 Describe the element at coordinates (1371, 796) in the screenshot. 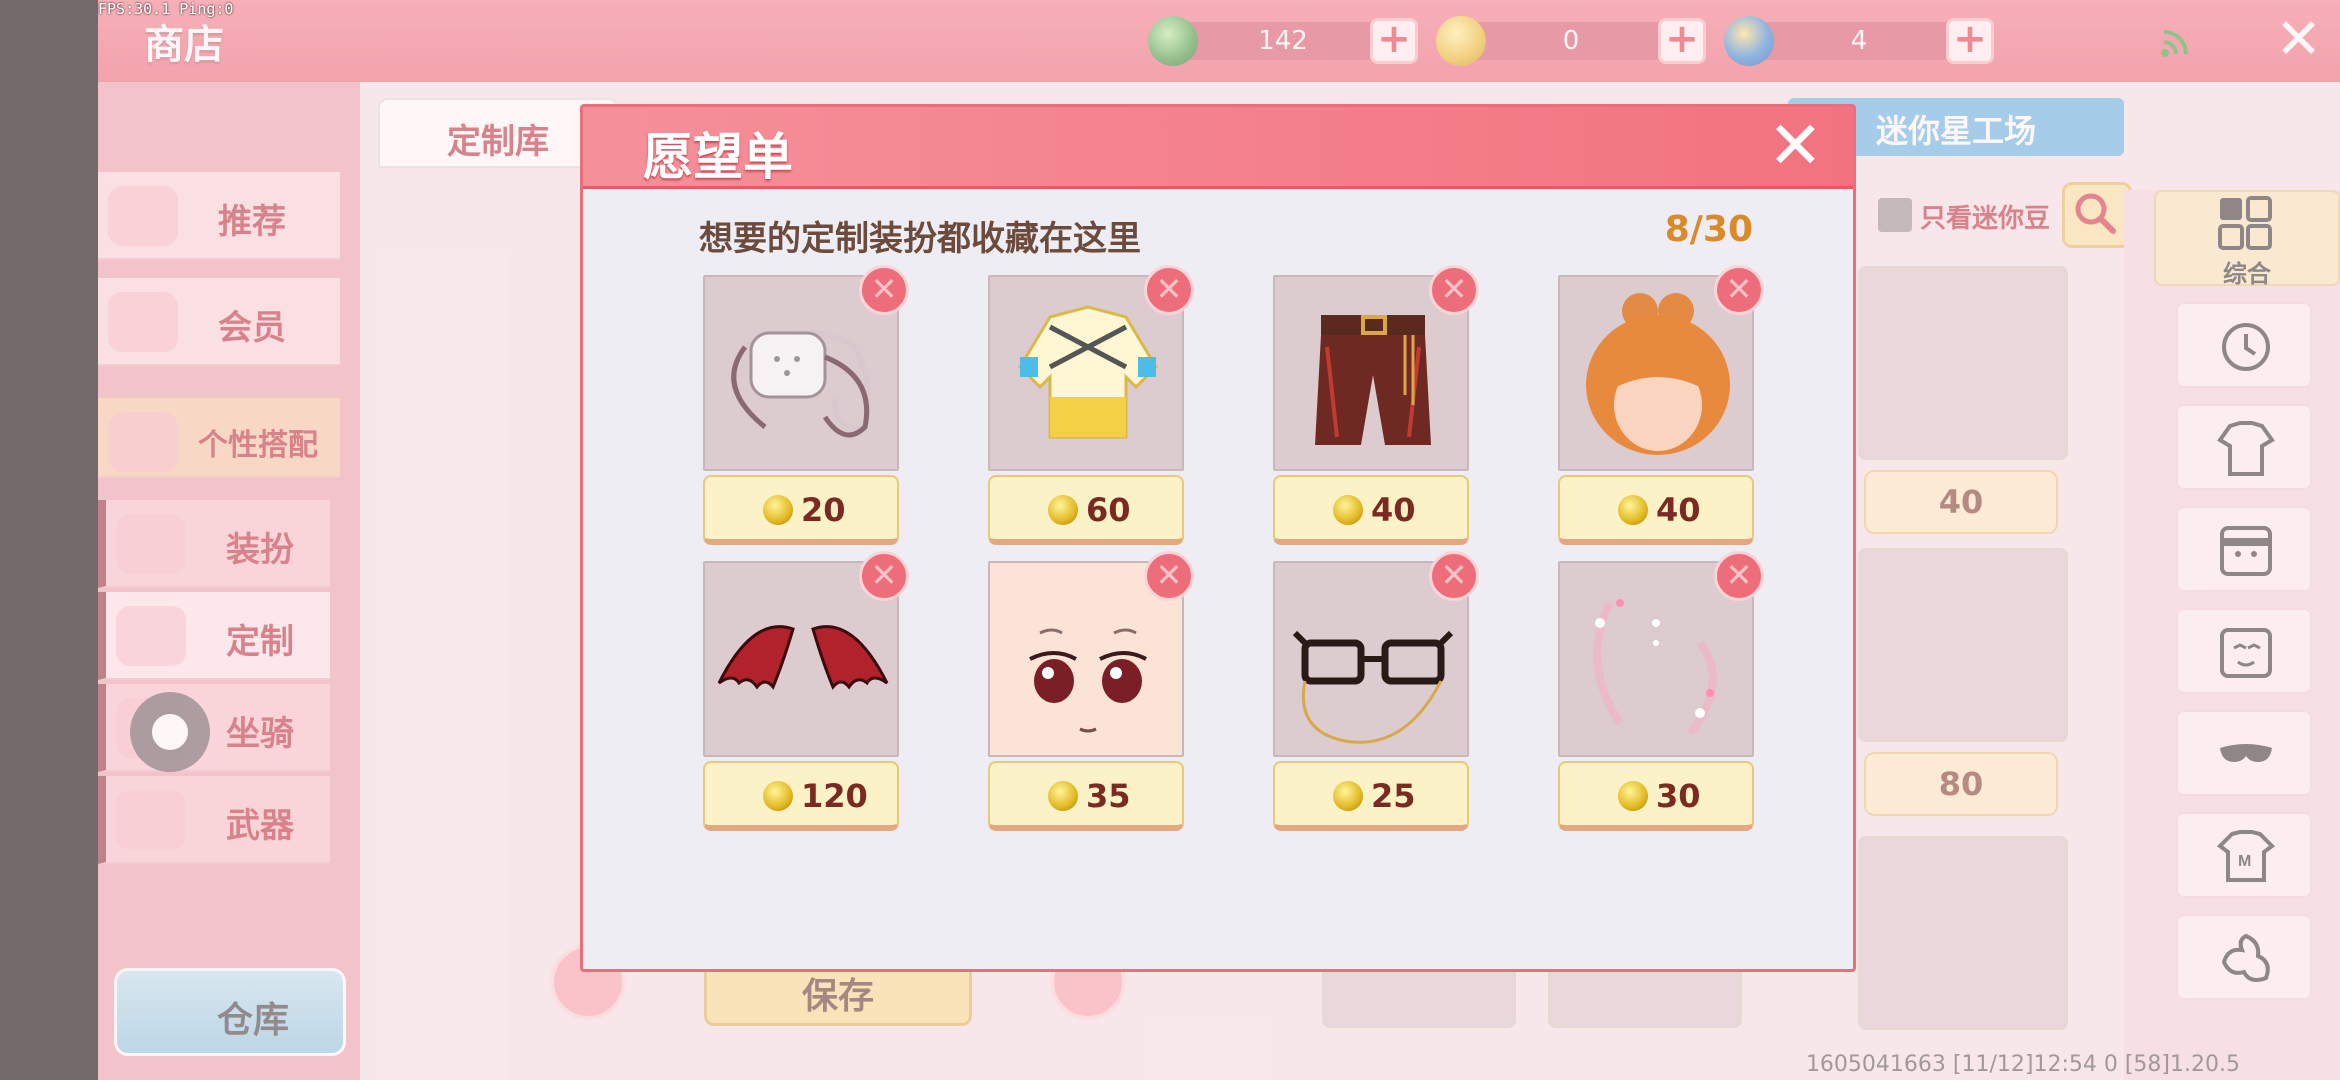

I see `price-tag: 25` at that location.